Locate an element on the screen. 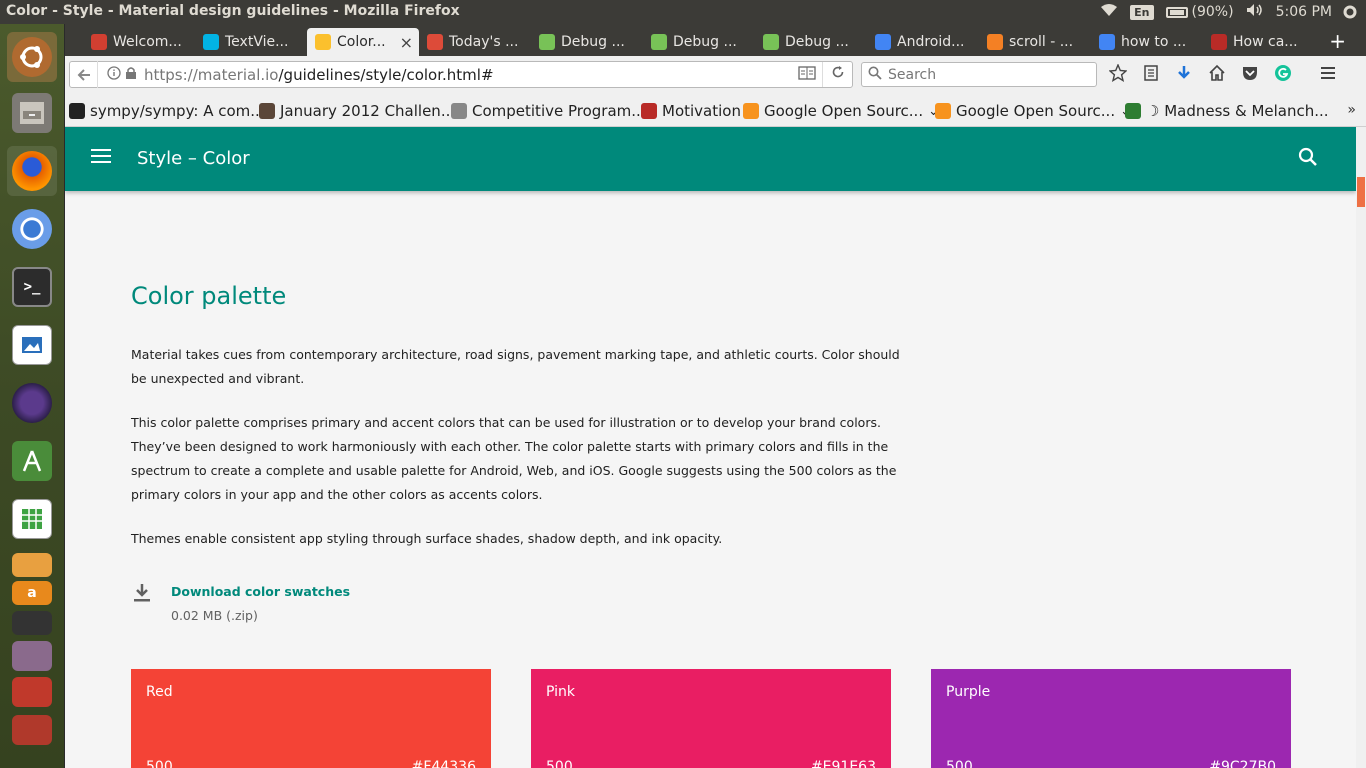 Image resolution: width=1366 pixels, height=768 pixels. ubuntu-logo-icon is located at coordinates (32, 57).